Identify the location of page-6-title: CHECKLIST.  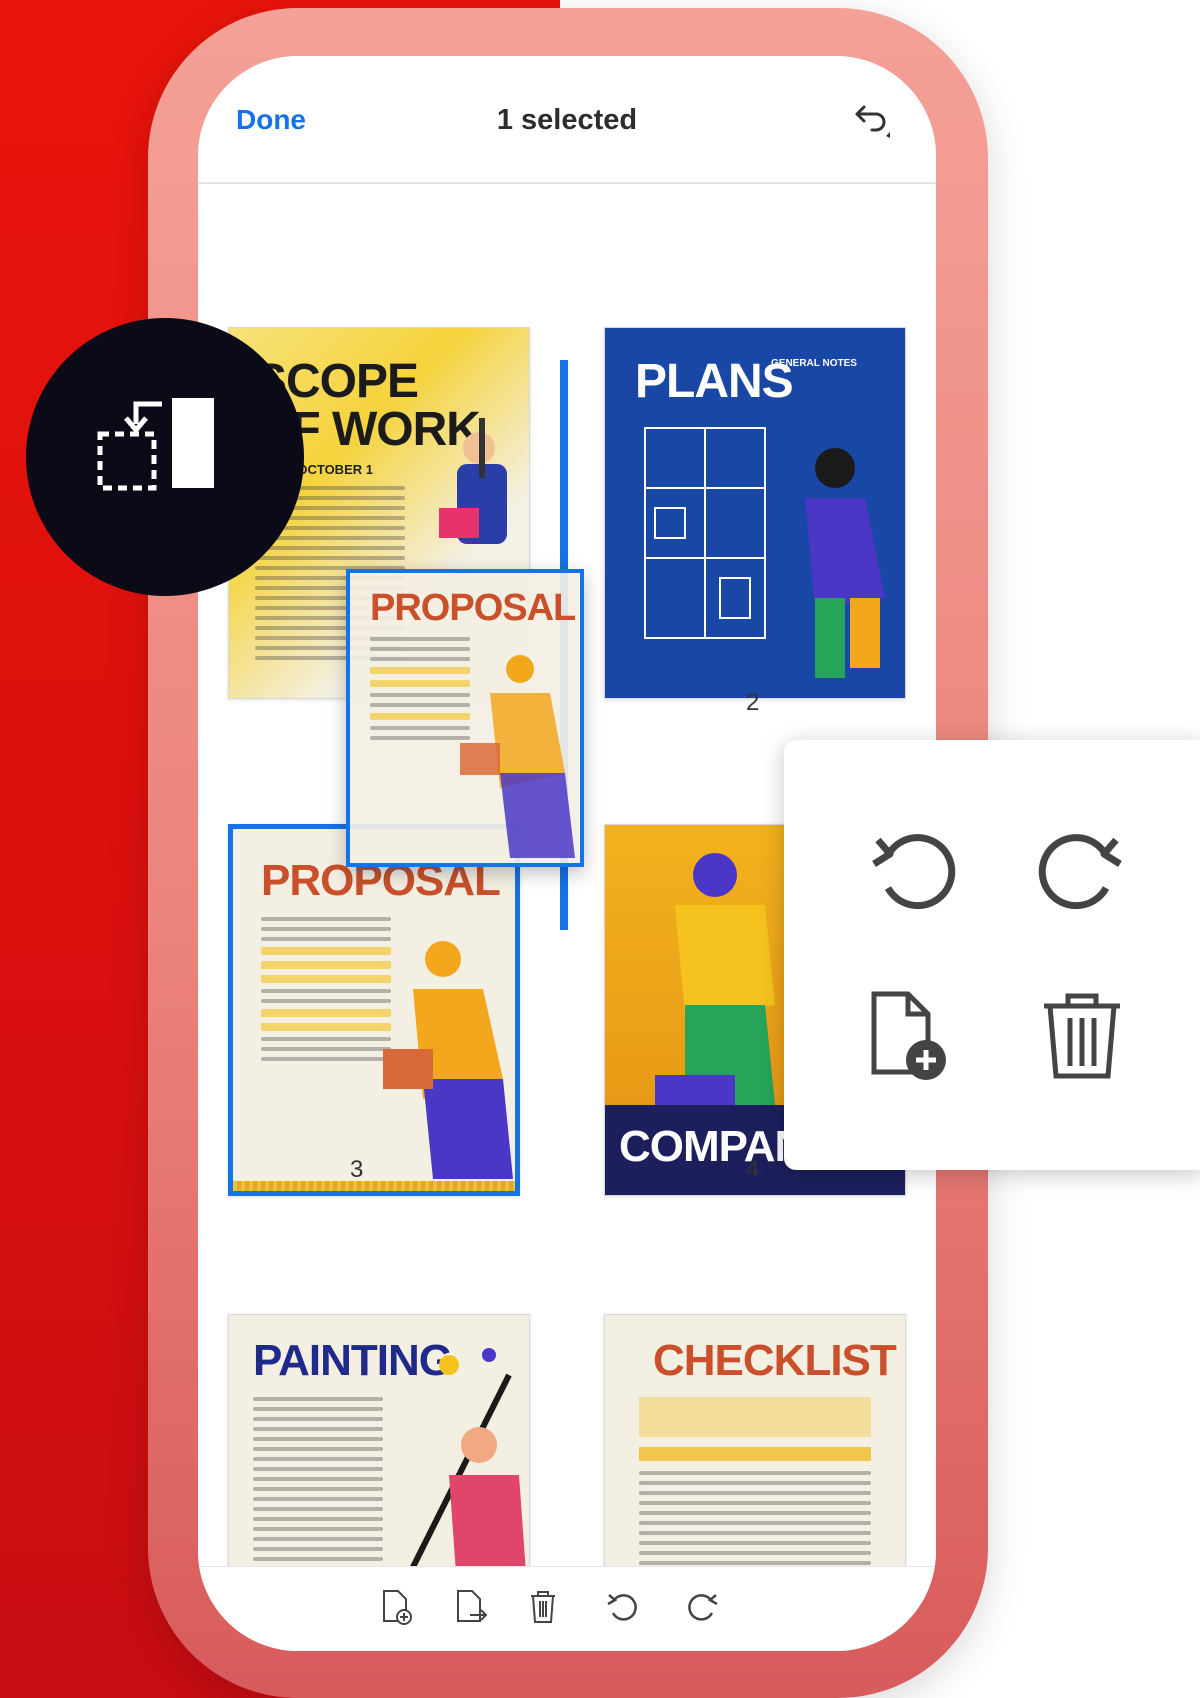
(775, 1360).